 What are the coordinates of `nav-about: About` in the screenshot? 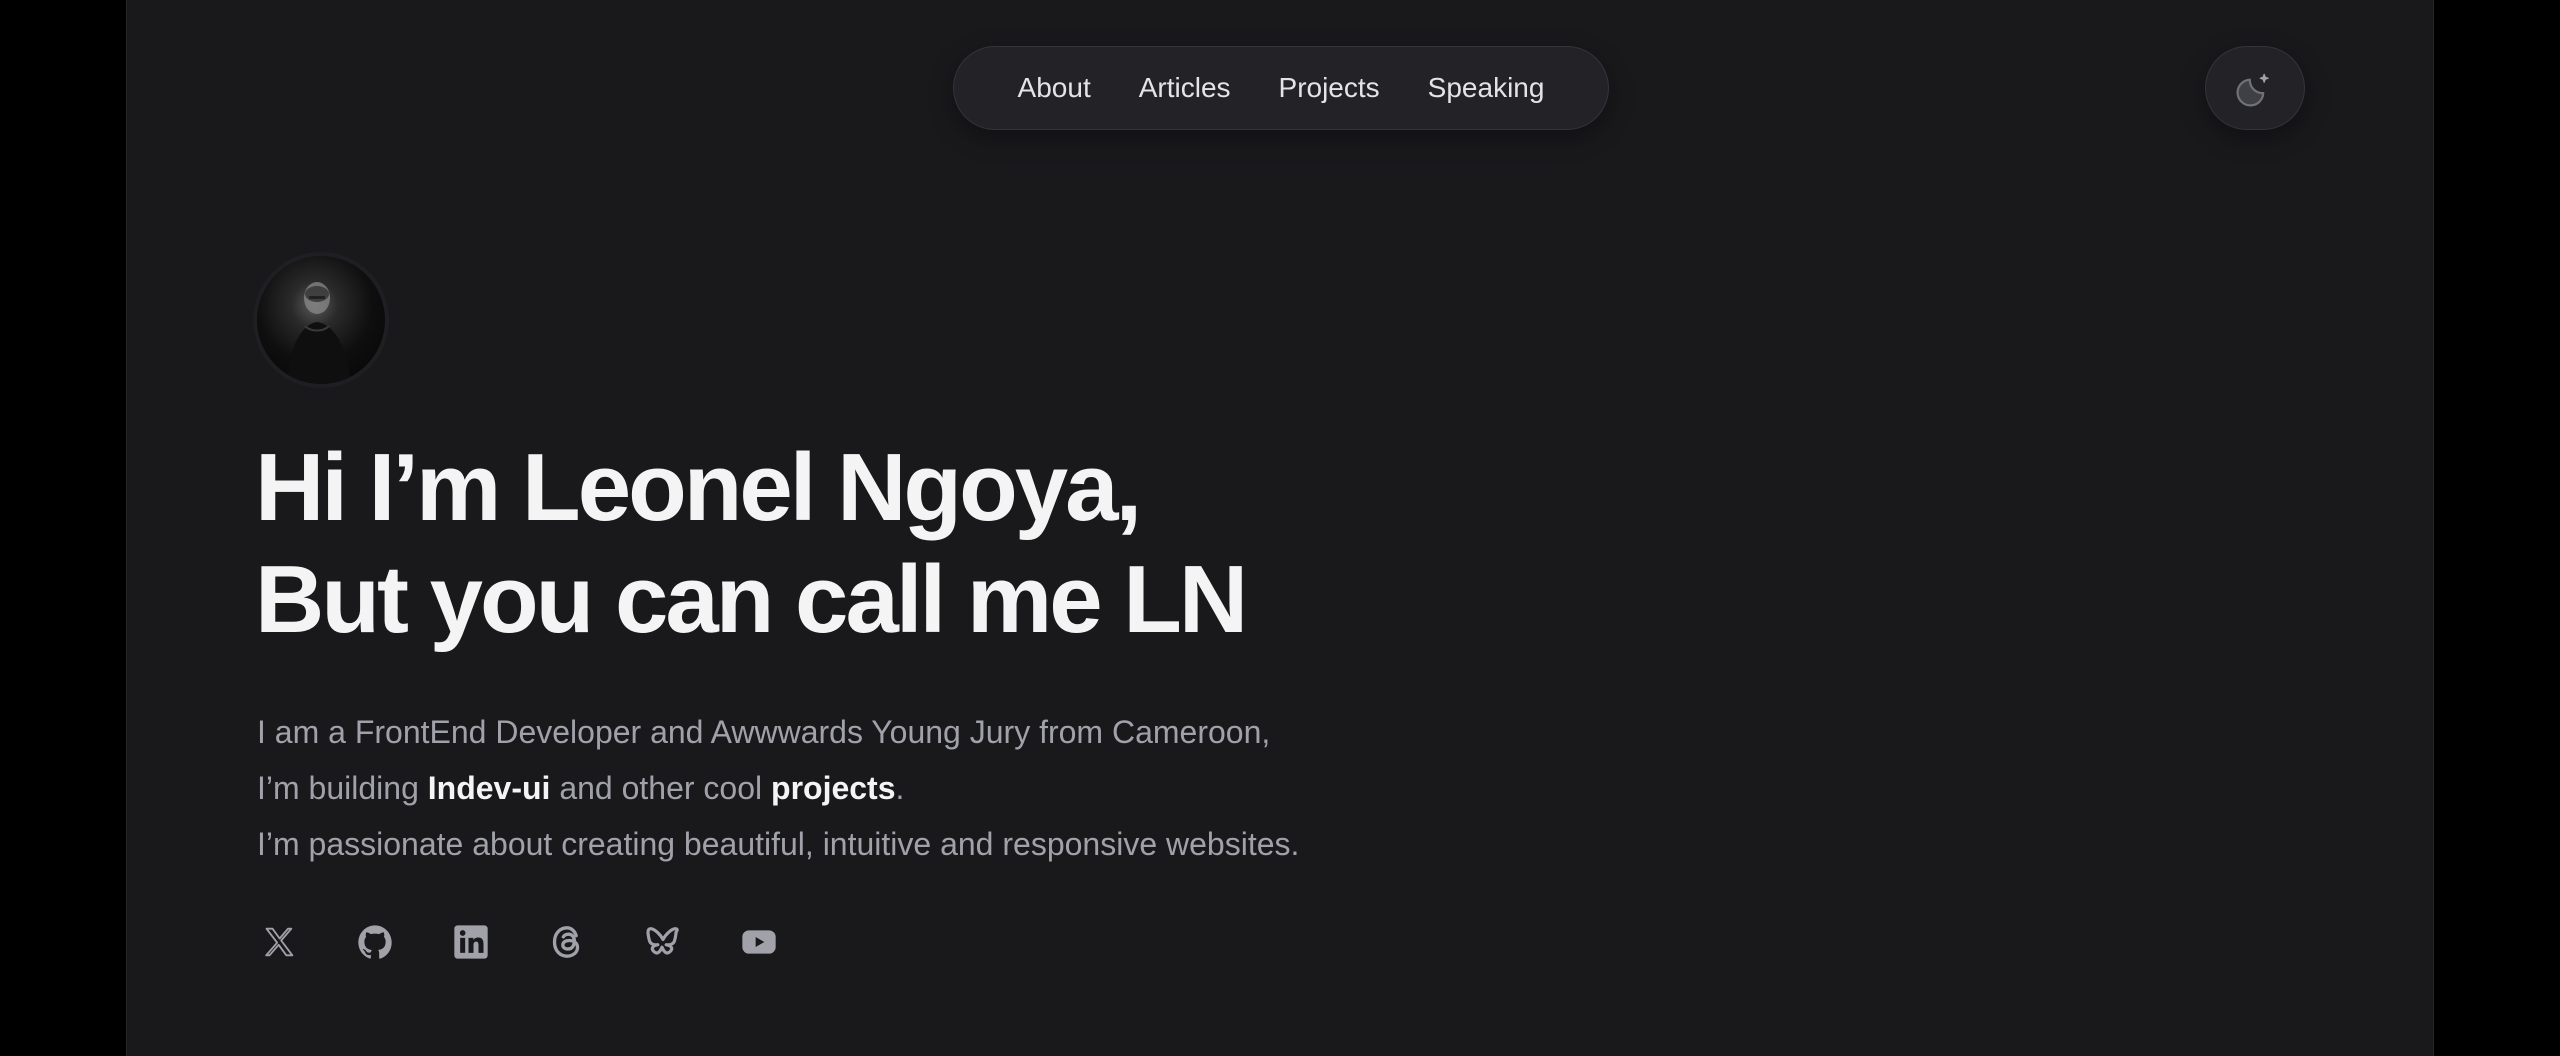 It's located at (1054, 88).